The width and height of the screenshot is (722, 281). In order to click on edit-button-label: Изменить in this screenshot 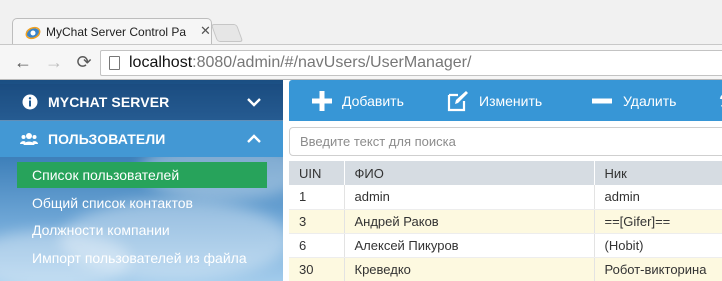, I will do `click(511, 101)`.